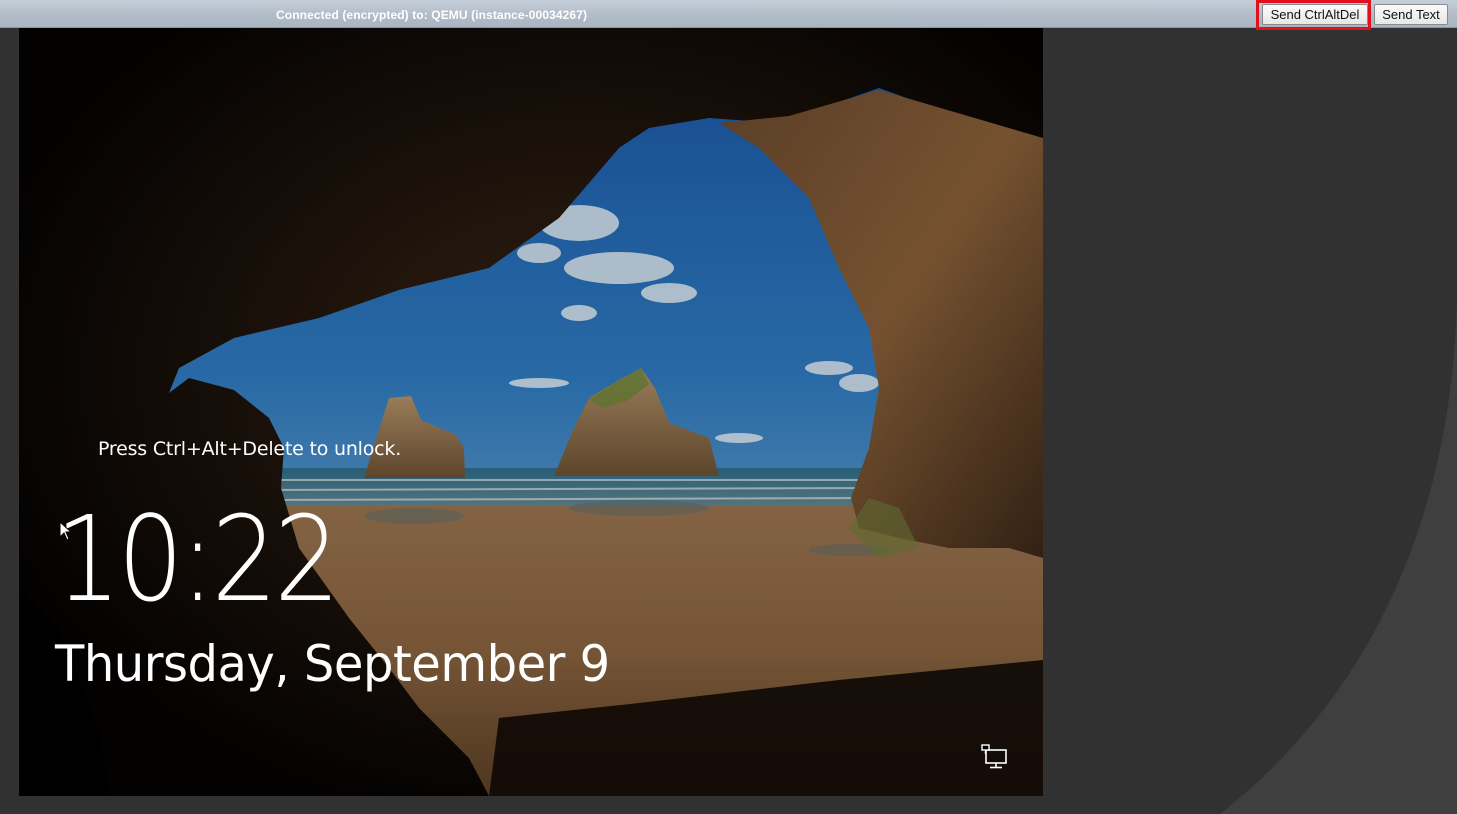 Image resolution: width=1457 pixels, height=814 pixels. What do you see at coordinates (995, 757) in the screenshot?
I see `network-monitor-icon` at bounding box center [995, 757].